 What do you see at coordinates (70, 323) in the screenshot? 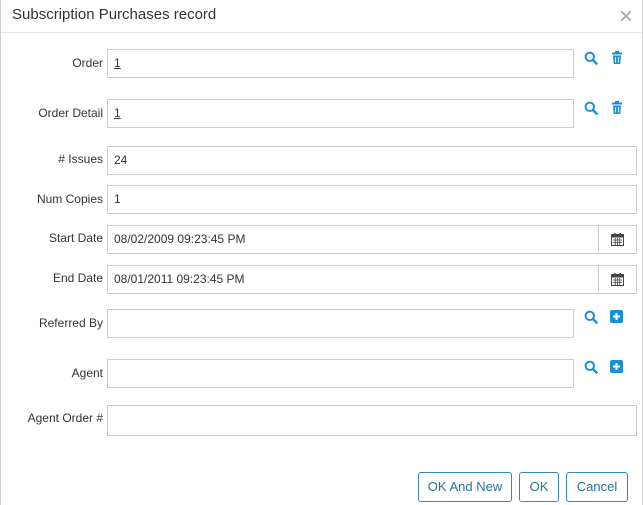
I see `referred-by-label: Referred By` at bounding box center [70, 323].